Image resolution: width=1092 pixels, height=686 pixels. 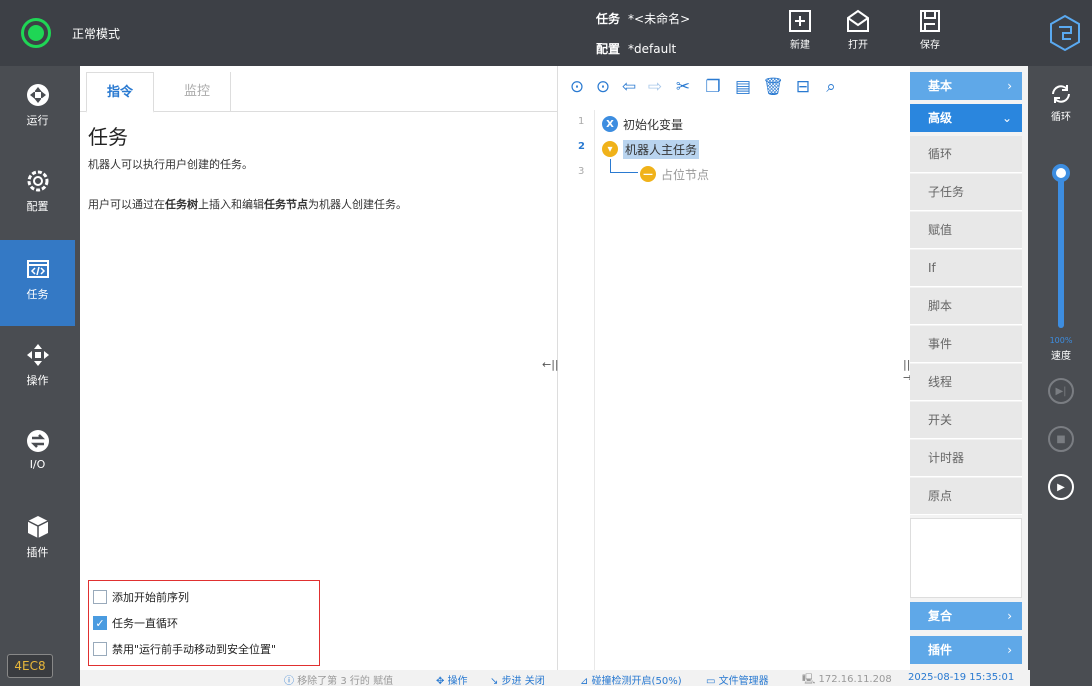 I want to click on disable-safe-move-checkbox, so click(x=100, y=649).